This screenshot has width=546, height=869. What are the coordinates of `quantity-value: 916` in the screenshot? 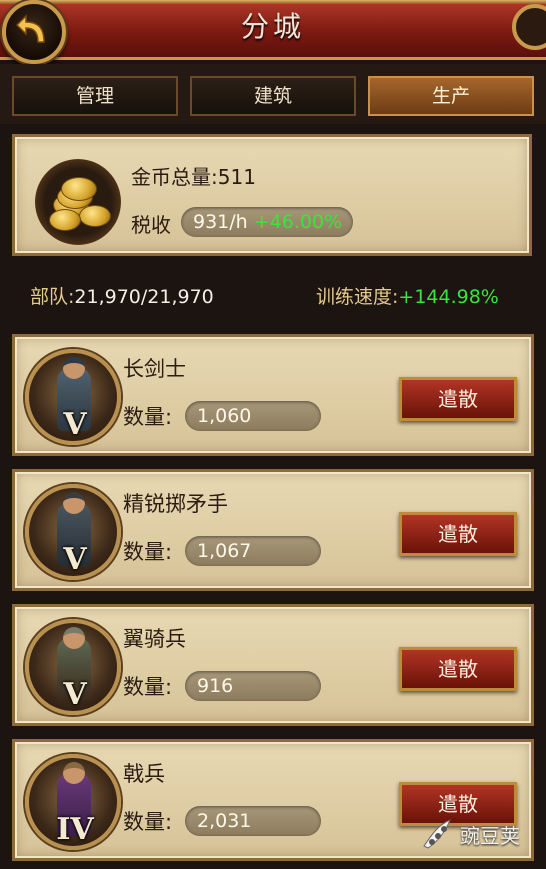 It's located at (253, 686).